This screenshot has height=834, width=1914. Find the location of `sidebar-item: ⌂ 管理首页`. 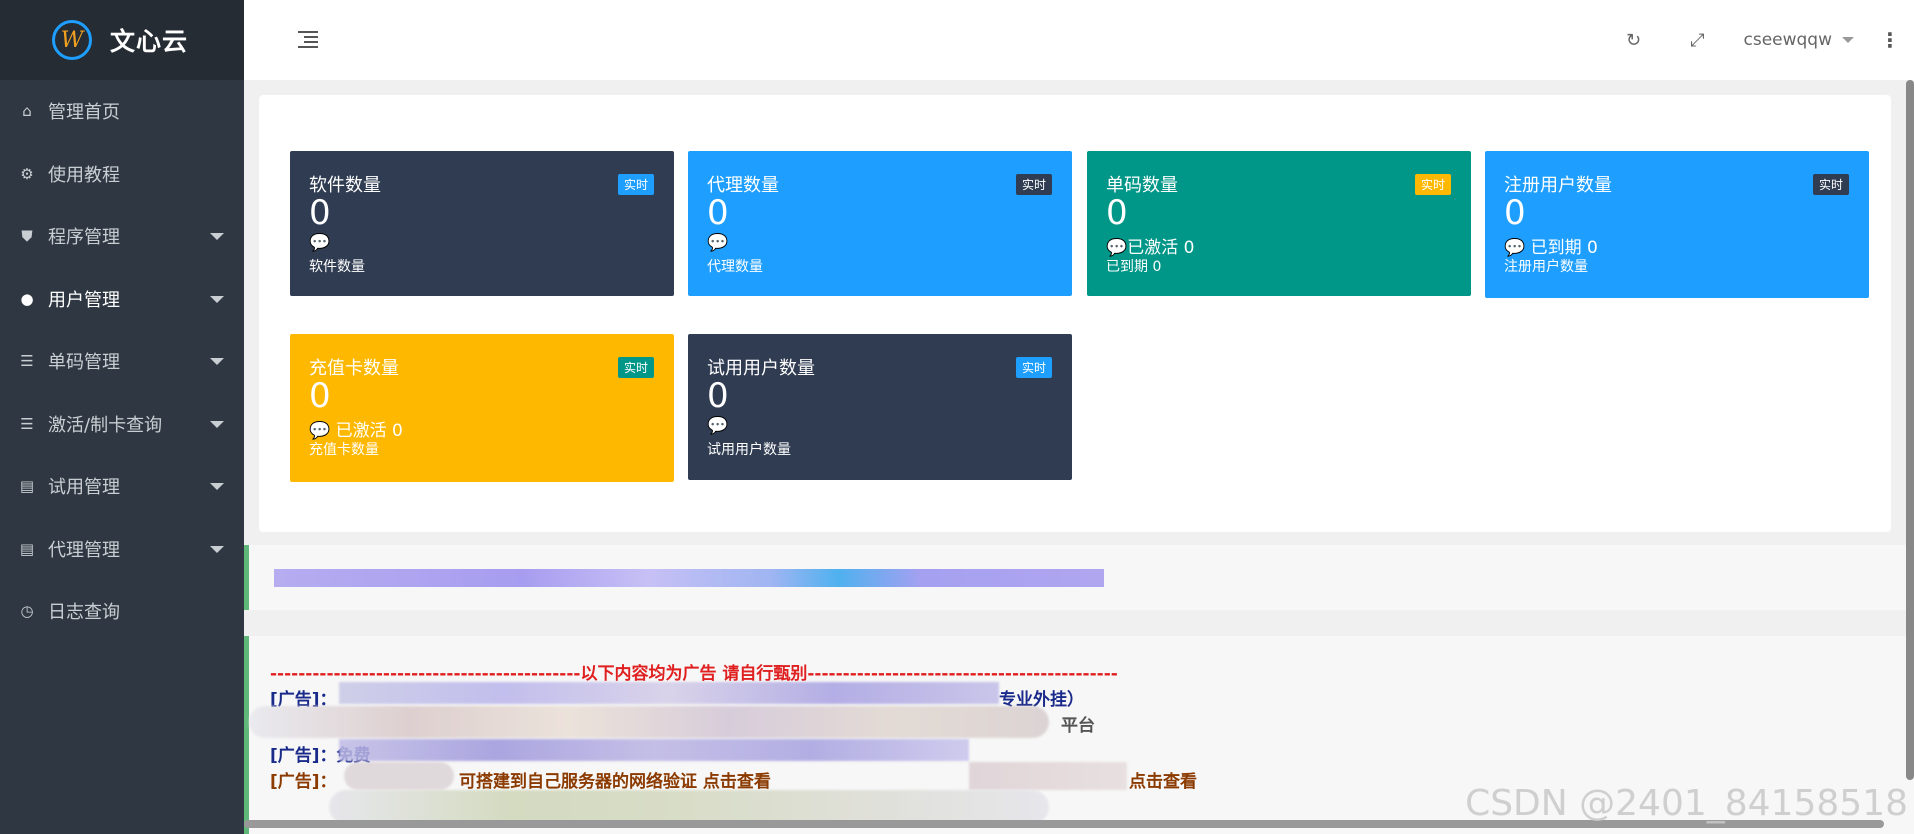

sidebar-item: ⌂ 管理首页 is located at coordinates (122, 111).